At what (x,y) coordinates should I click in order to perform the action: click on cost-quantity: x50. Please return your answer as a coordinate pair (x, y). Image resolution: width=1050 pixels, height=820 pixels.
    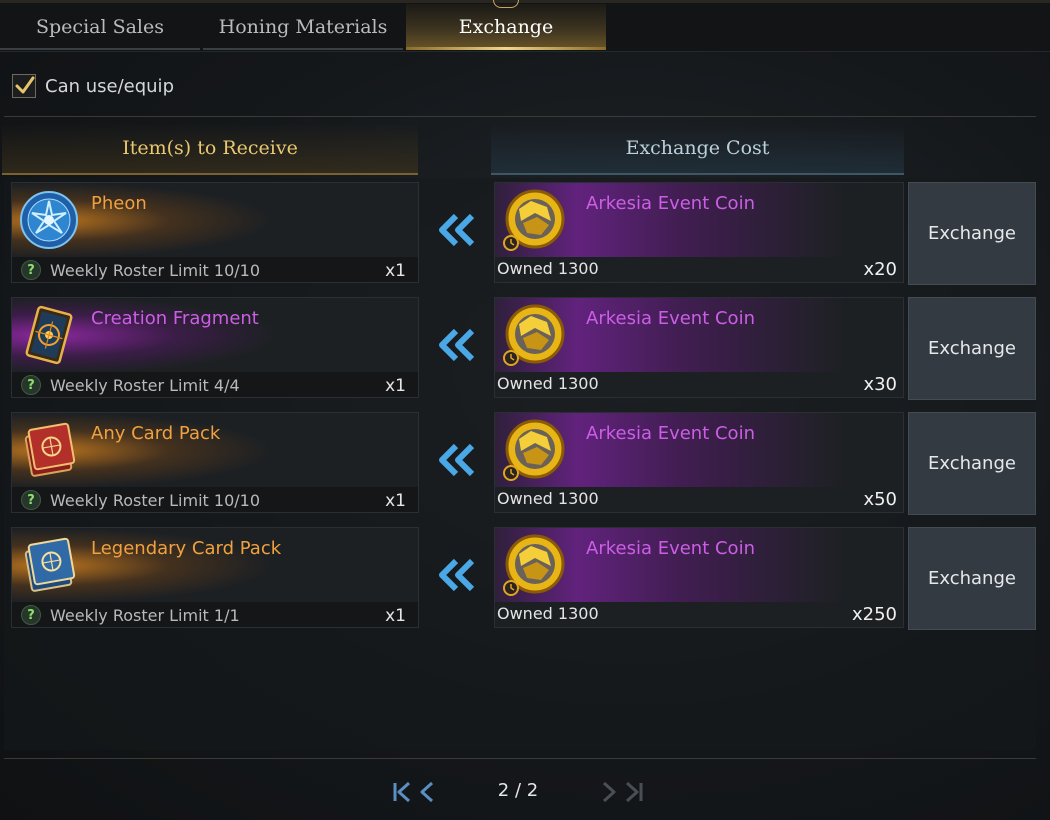
    Looking at the image, I should click on (880, 499).